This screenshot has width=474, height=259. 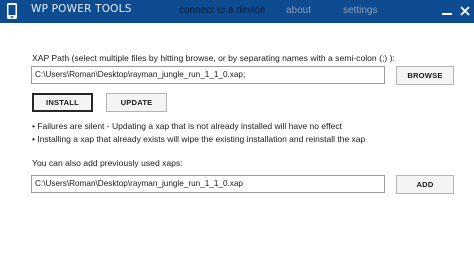 I want to click on window-controls, so click(x=456, y=11).